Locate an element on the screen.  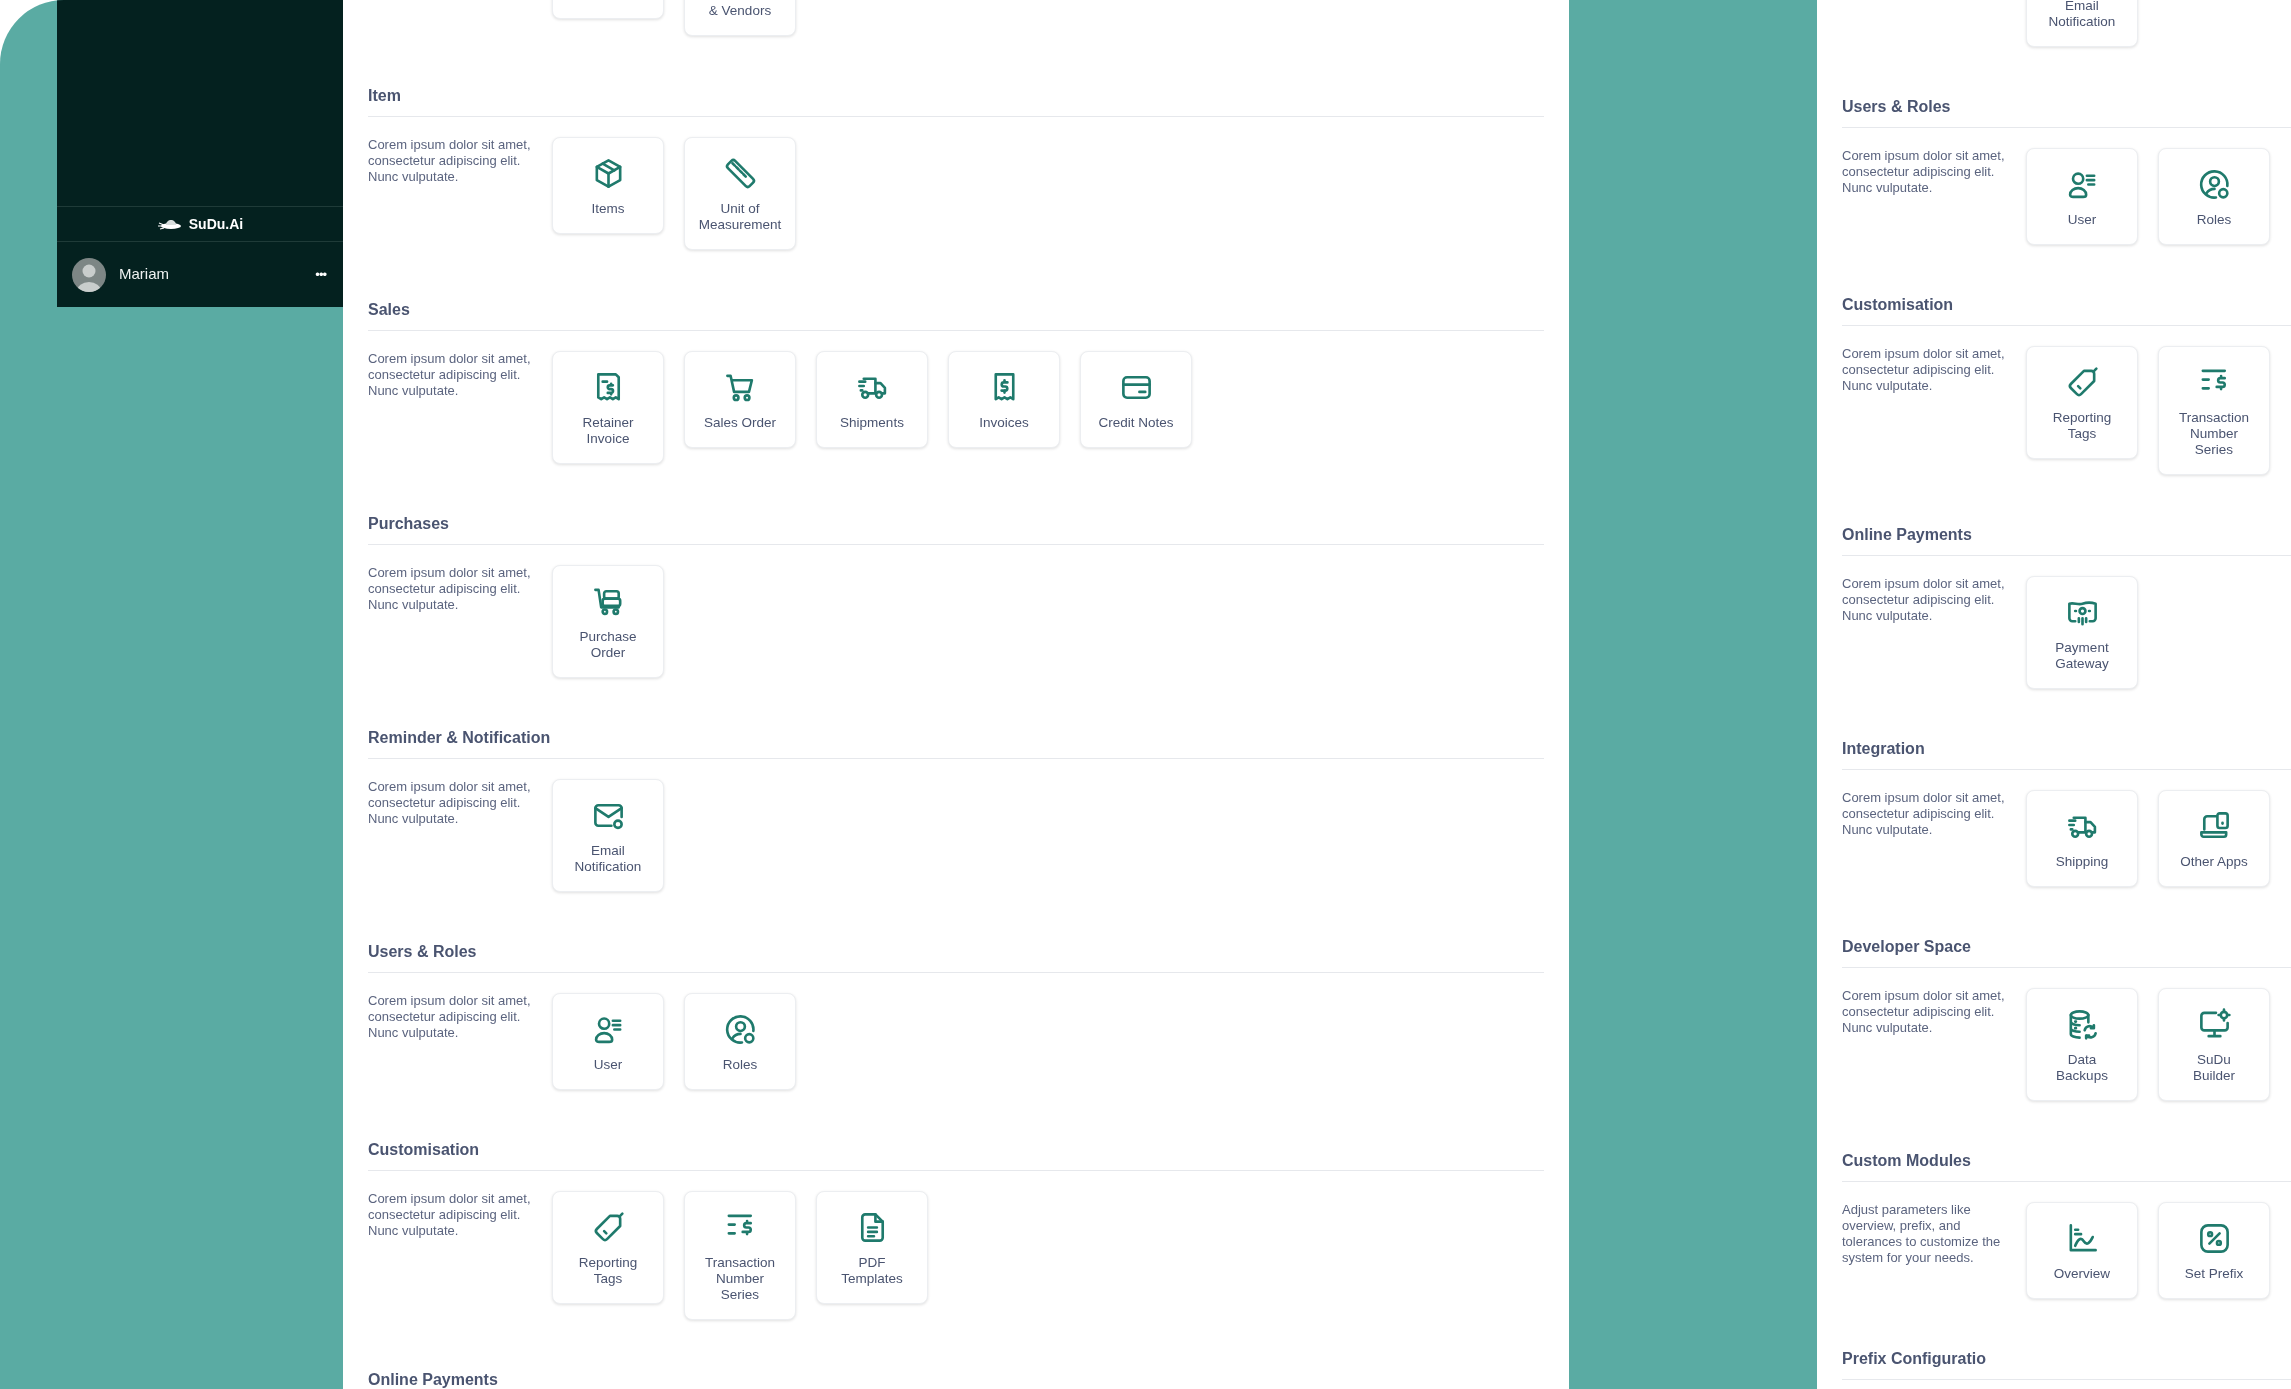
section-title: Reminder & Notification is located at coordinates (460, 738).